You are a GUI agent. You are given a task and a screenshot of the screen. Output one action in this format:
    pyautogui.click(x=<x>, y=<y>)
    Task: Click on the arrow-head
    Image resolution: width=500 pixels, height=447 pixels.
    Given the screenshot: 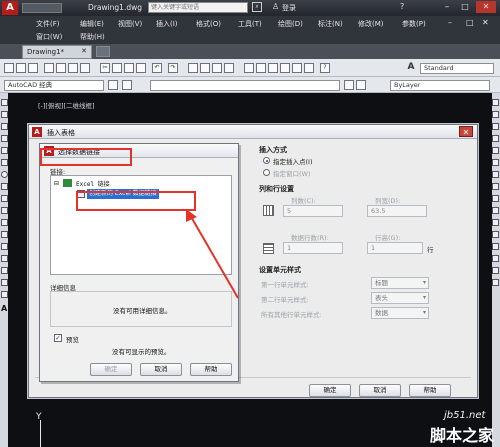 What is the action you would take?
    pyautogui.click(x=191, y=215)
    